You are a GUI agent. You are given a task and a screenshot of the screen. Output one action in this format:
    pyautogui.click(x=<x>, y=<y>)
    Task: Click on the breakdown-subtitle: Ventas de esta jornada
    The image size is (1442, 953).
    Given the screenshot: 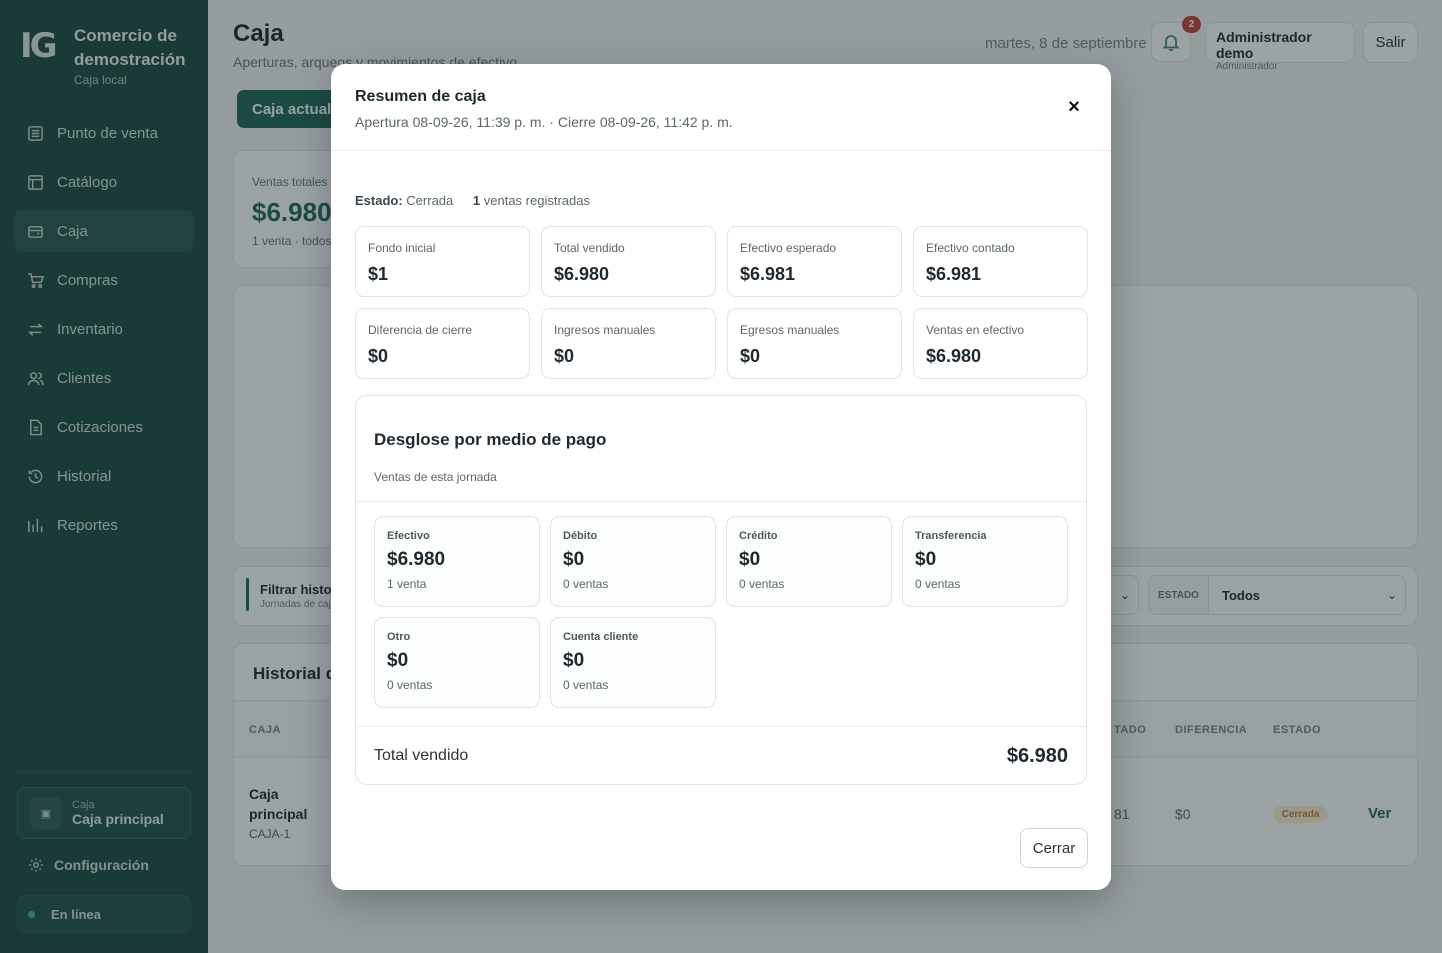 What is the action you would take?
    pyautogui.click(x=435, y=477)
    